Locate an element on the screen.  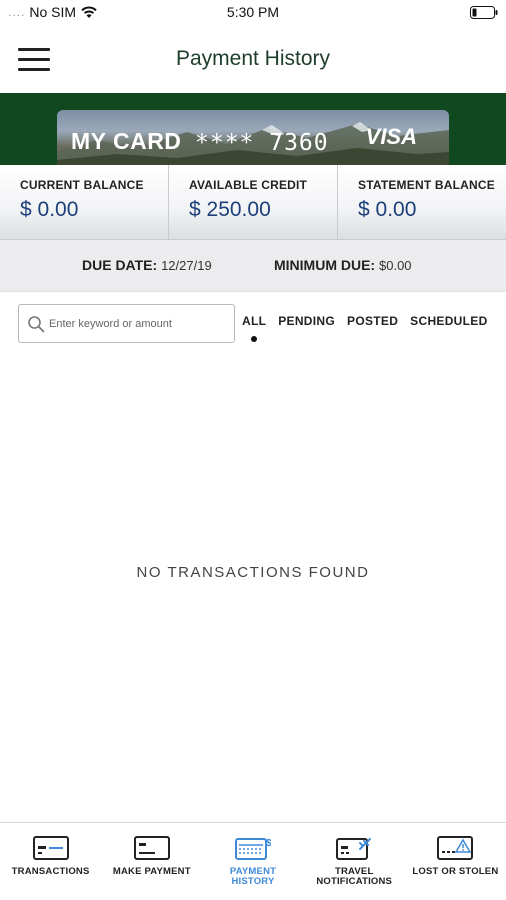
nav-label-line: NOTIFICATIONS is located at coordinates (354, 881).